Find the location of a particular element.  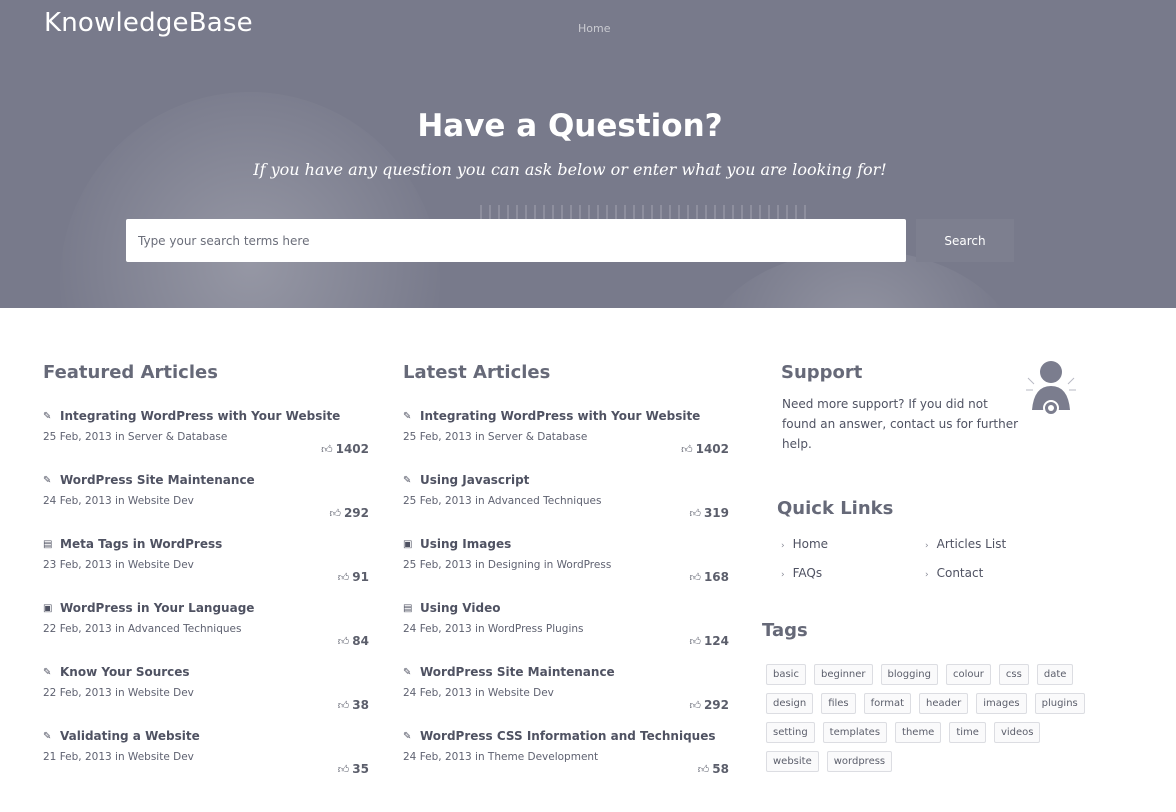

article-title: WordPress CSS Information and Techniques is located at coordinates (568, 736).